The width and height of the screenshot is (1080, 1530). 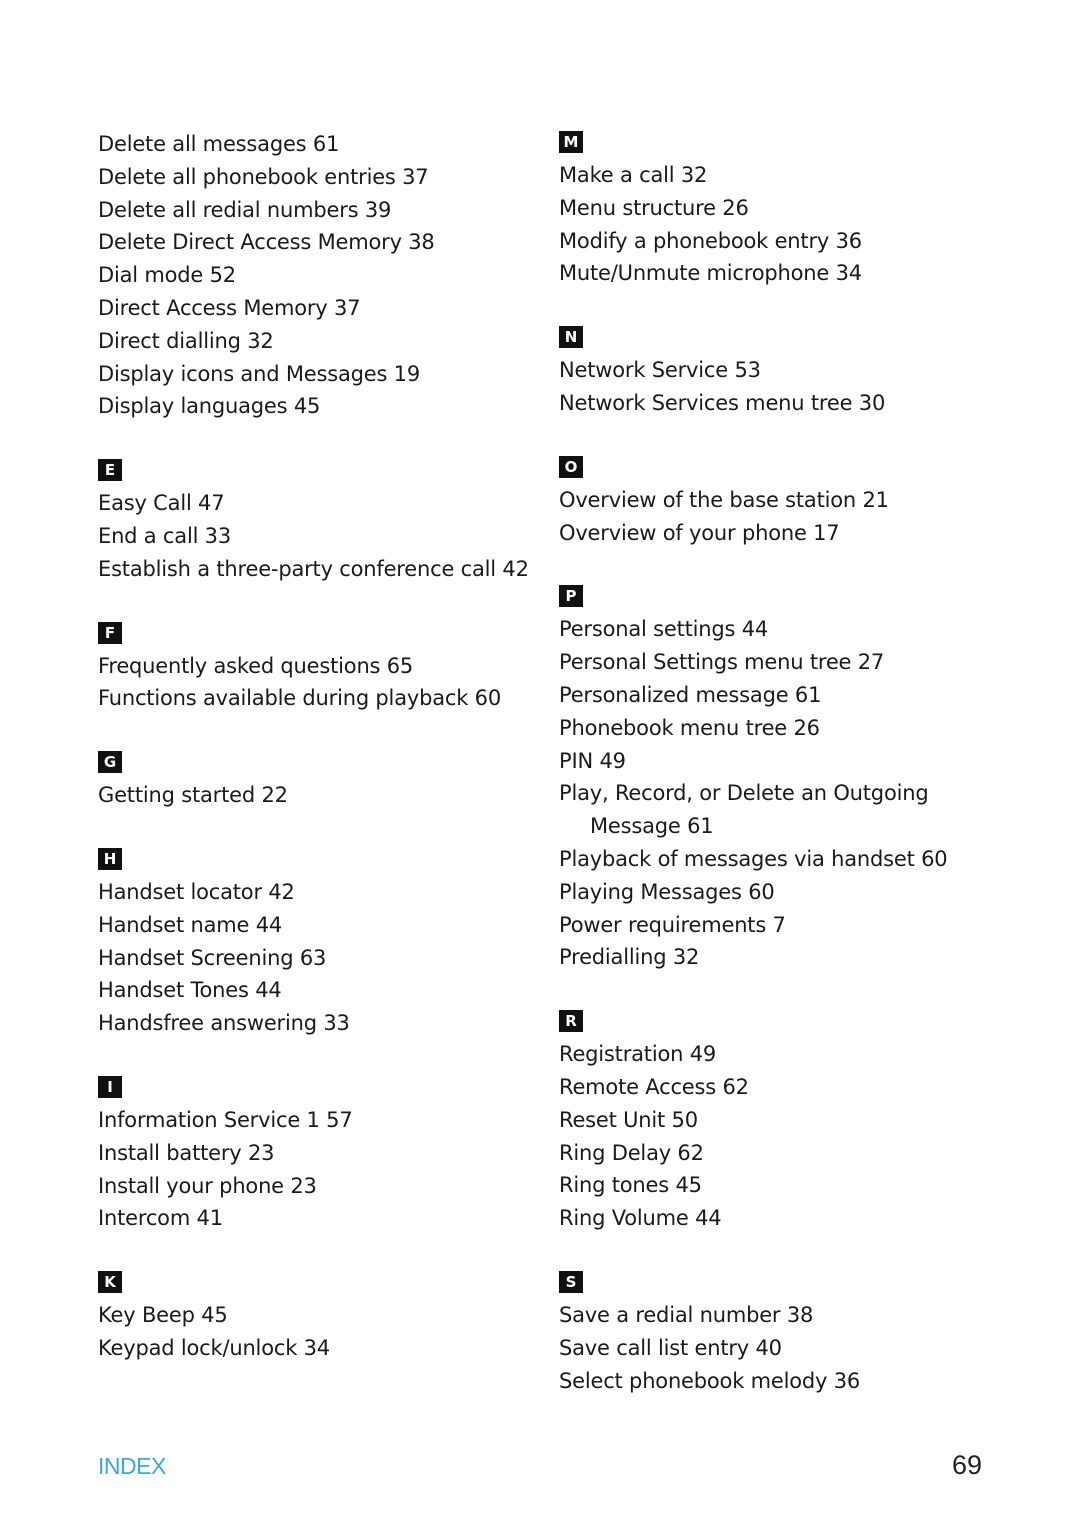 What do you see at coordinates (571, 337) in the screenshot?
I see `section-letter-badge: N` at bounding box center [571, 337].